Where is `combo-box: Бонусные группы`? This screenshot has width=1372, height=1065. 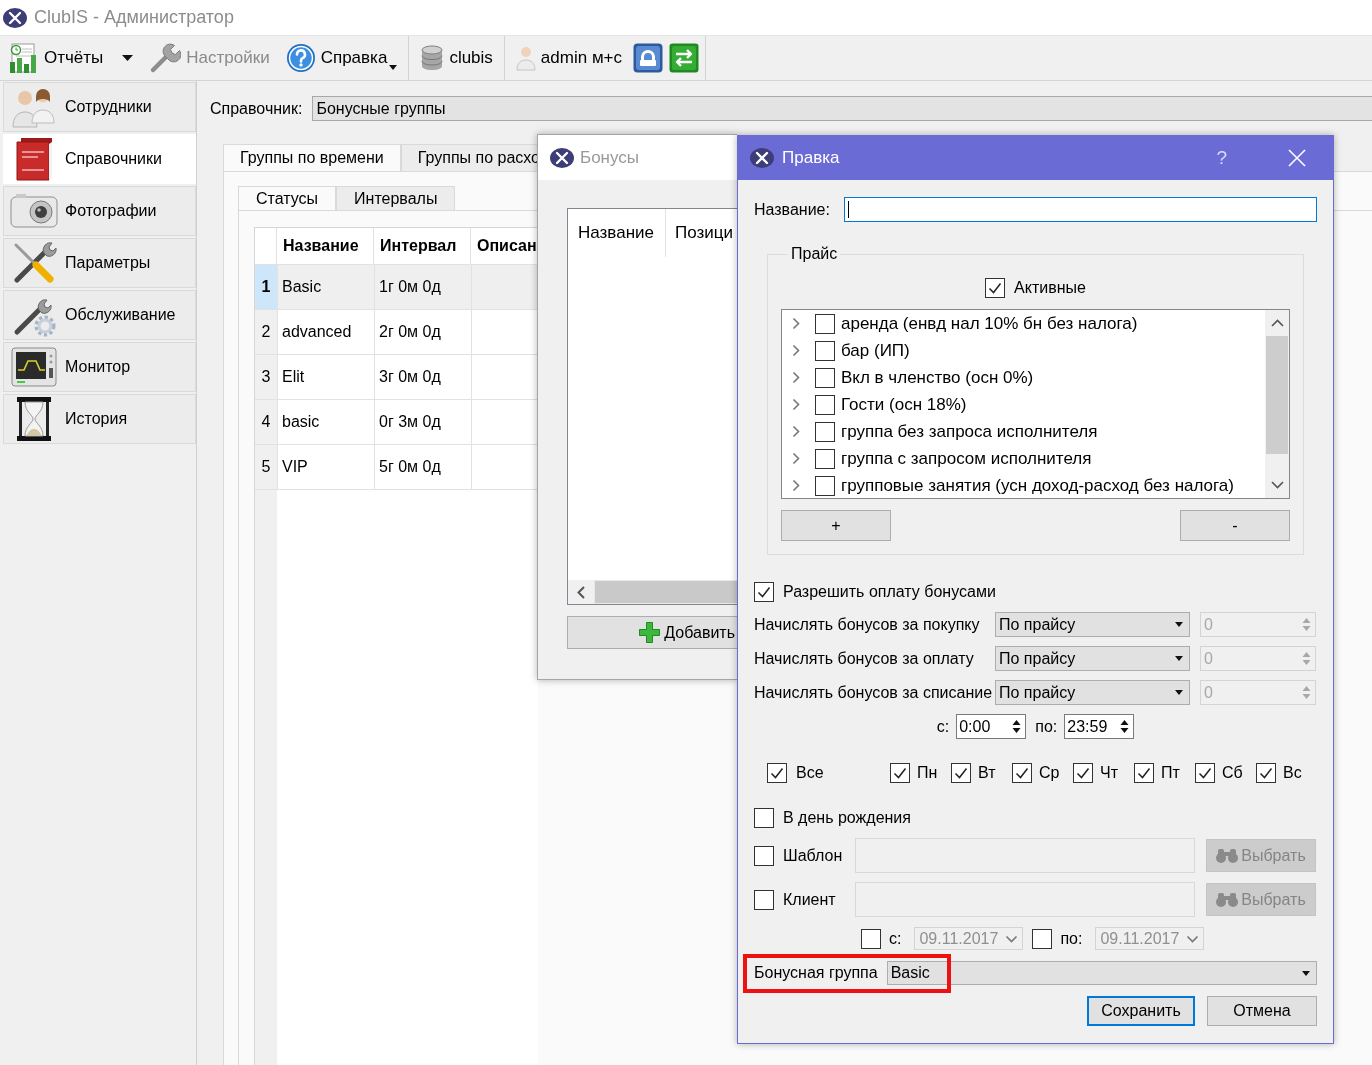 combo-box: Бонусные группы is located at coordinates (842, 108).